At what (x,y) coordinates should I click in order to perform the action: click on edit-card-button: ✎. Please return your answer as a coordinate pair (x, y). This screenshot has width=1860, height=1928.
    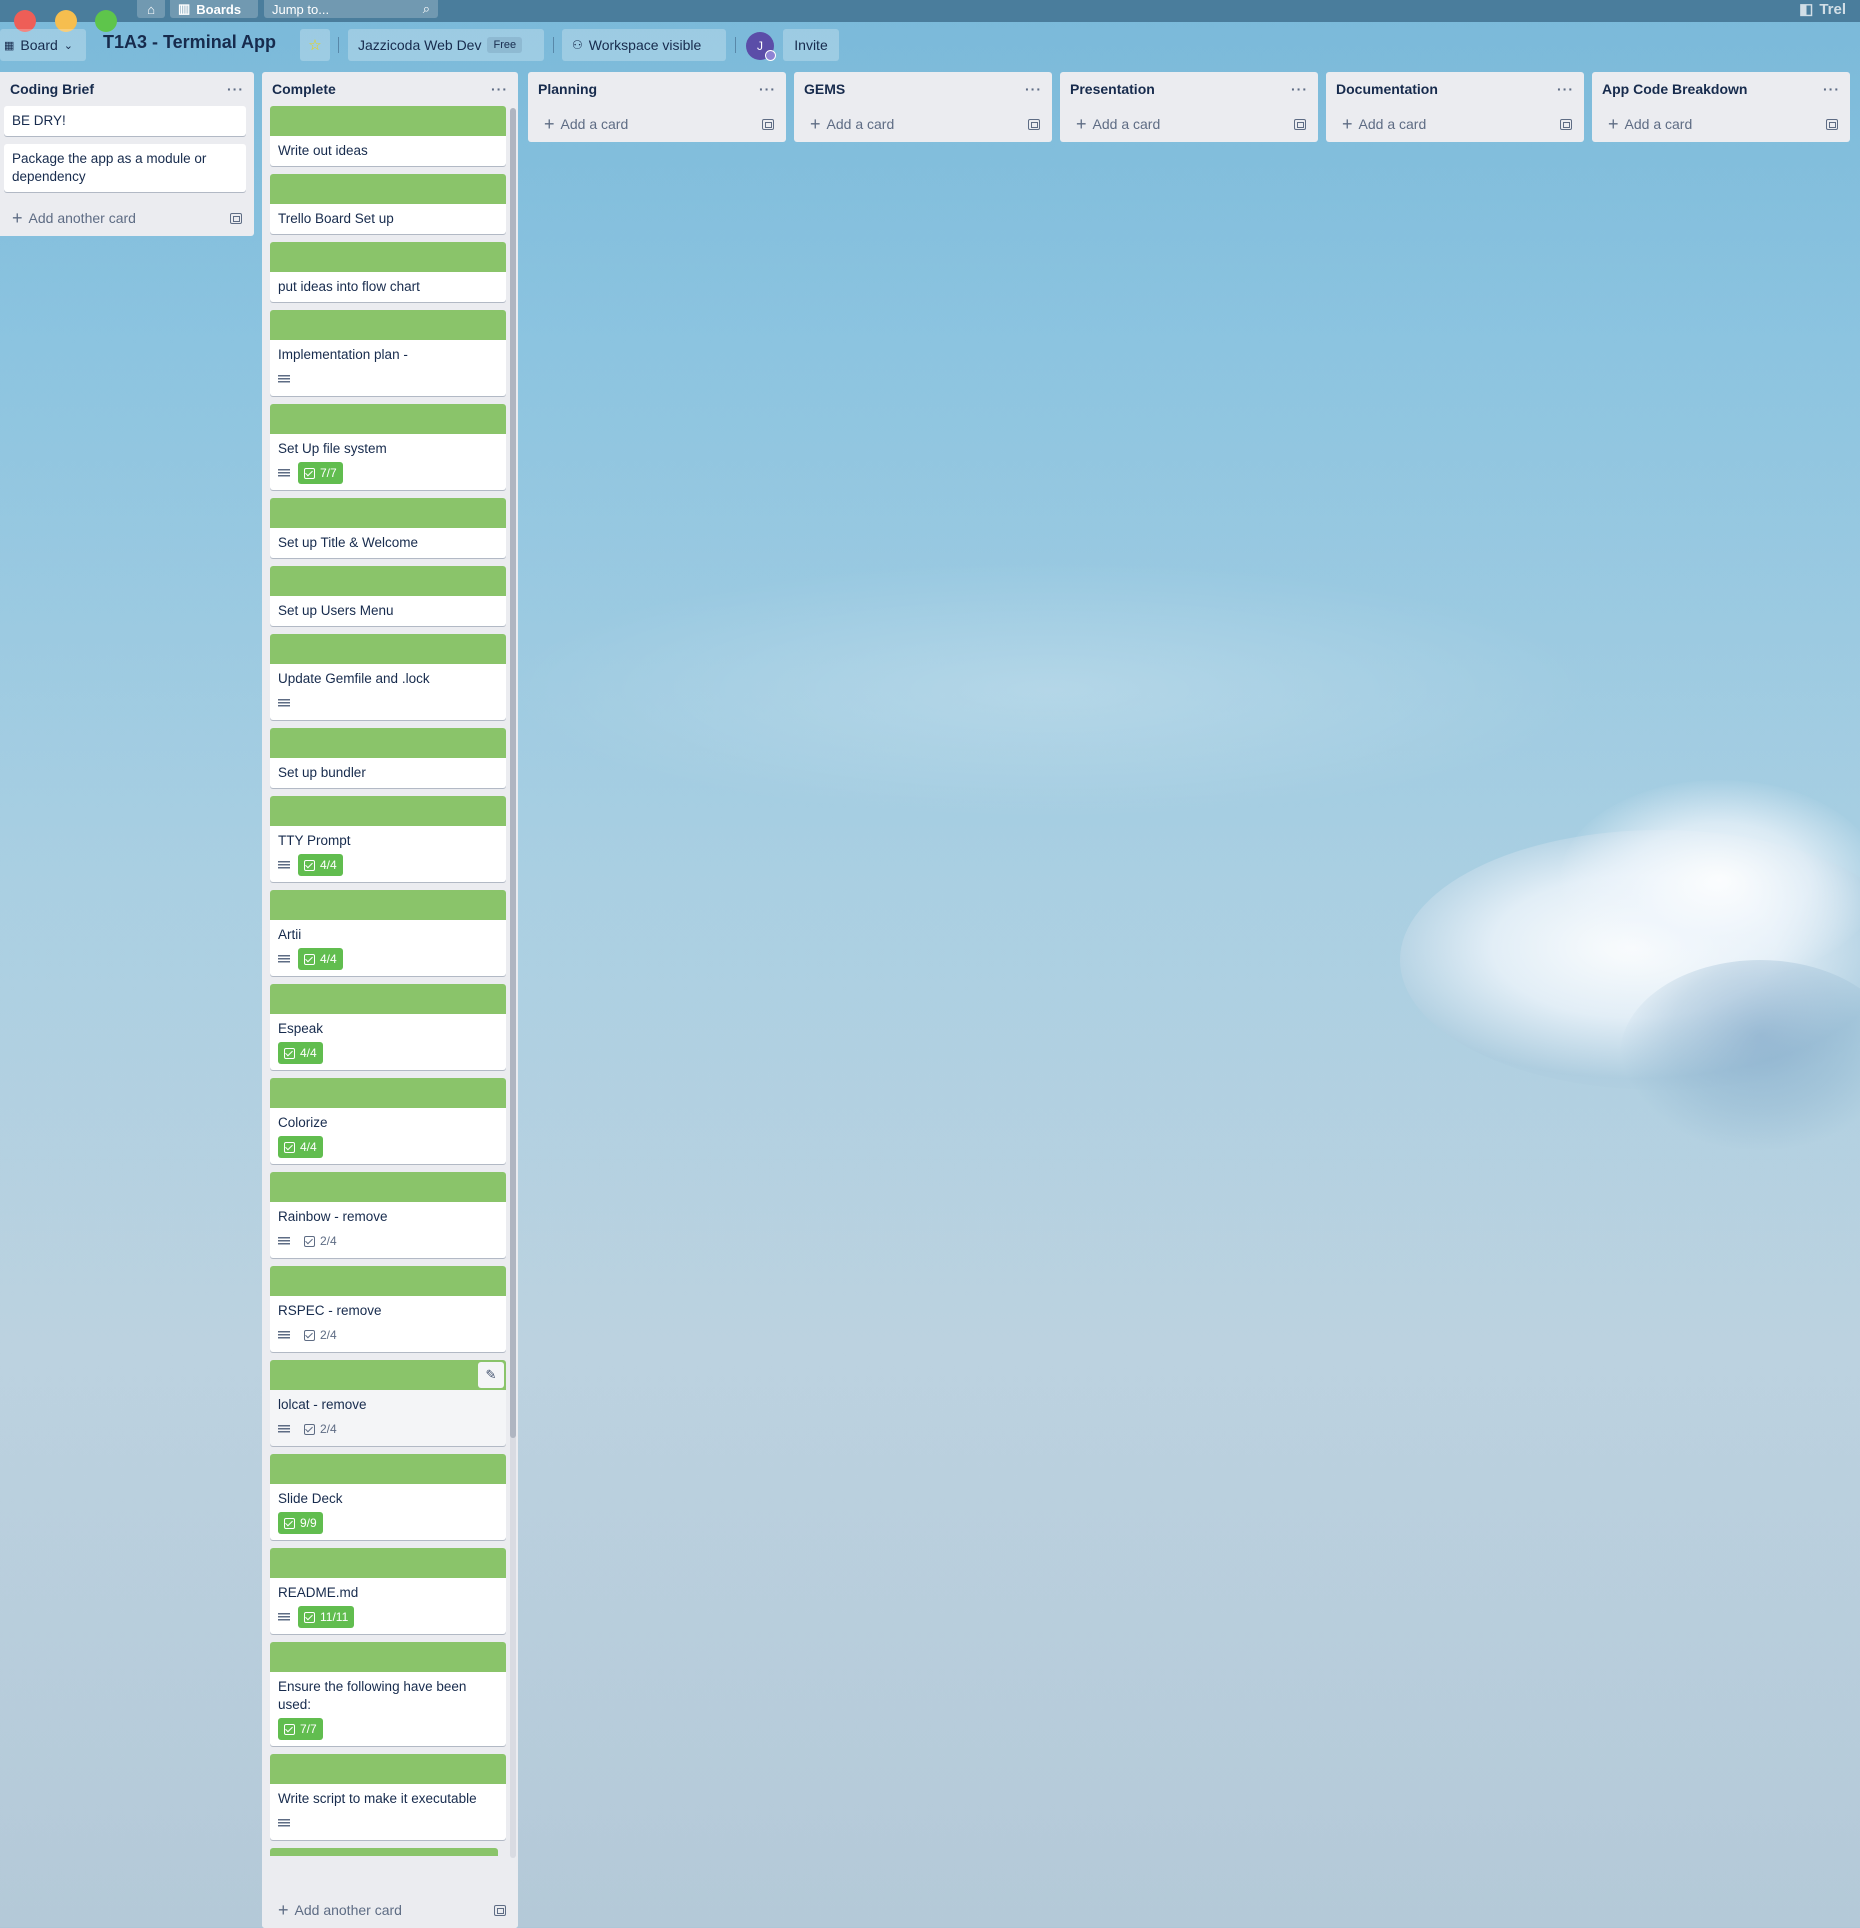
    Looking at the image, I should click on (491, 1375).